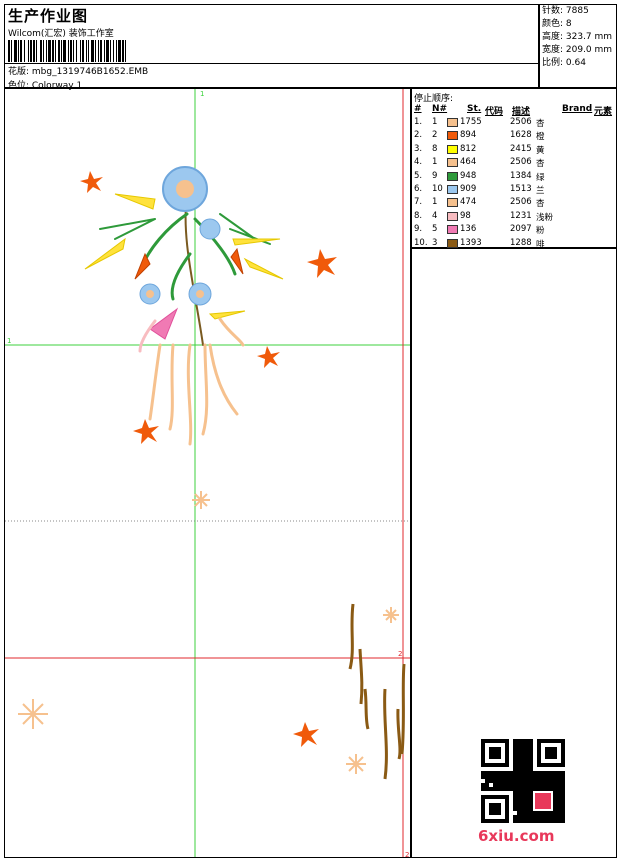  Describe the element at coordinates (514, 110) in the screenshot. I see `legend-header: # N# St. 代码 描述 Brand 元素` at that location.